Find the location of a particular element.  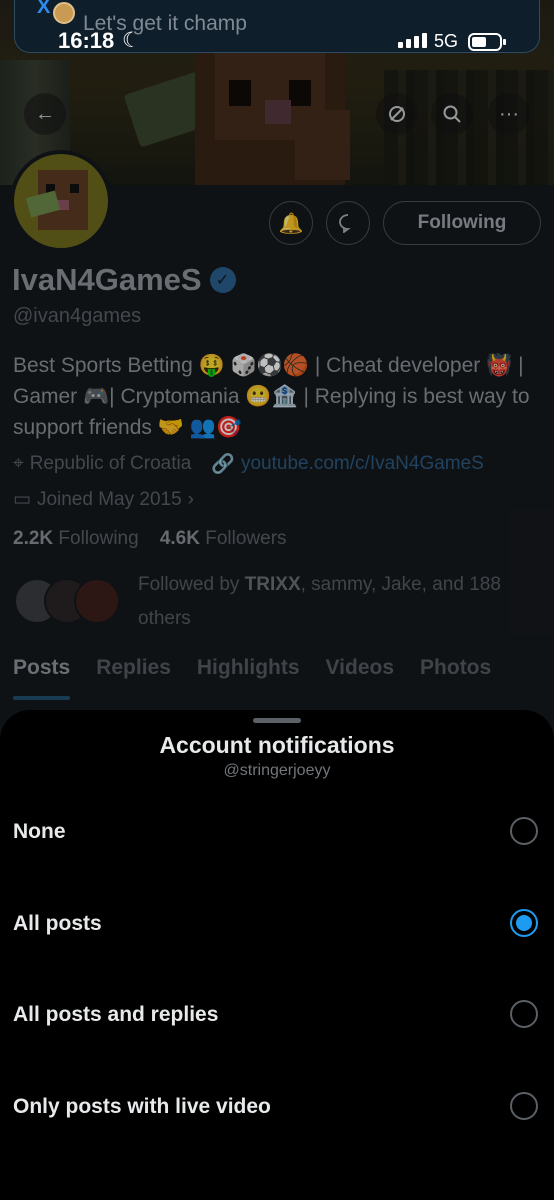

sheet-title: Account notifications is located at coordinates (277, 745).